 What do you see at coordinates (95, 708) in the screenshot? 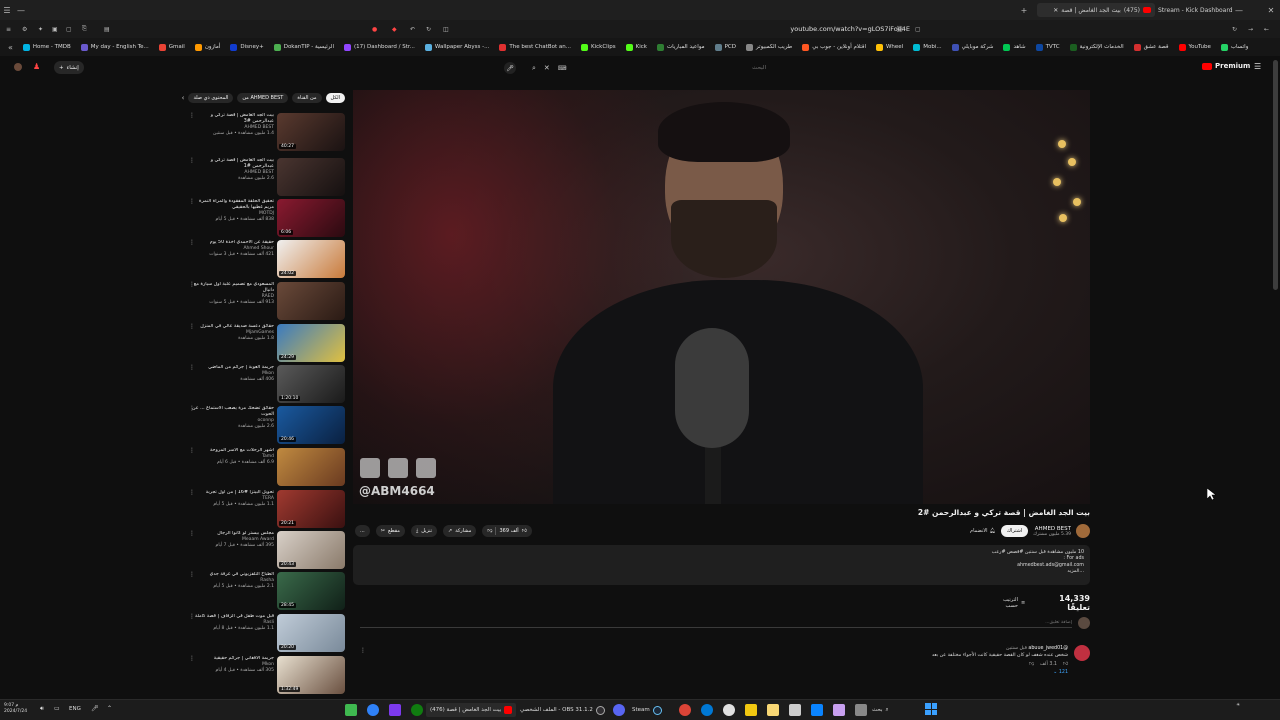
I see `mic-tray-icon: 🎤︎` at bounding box center [95, 708].